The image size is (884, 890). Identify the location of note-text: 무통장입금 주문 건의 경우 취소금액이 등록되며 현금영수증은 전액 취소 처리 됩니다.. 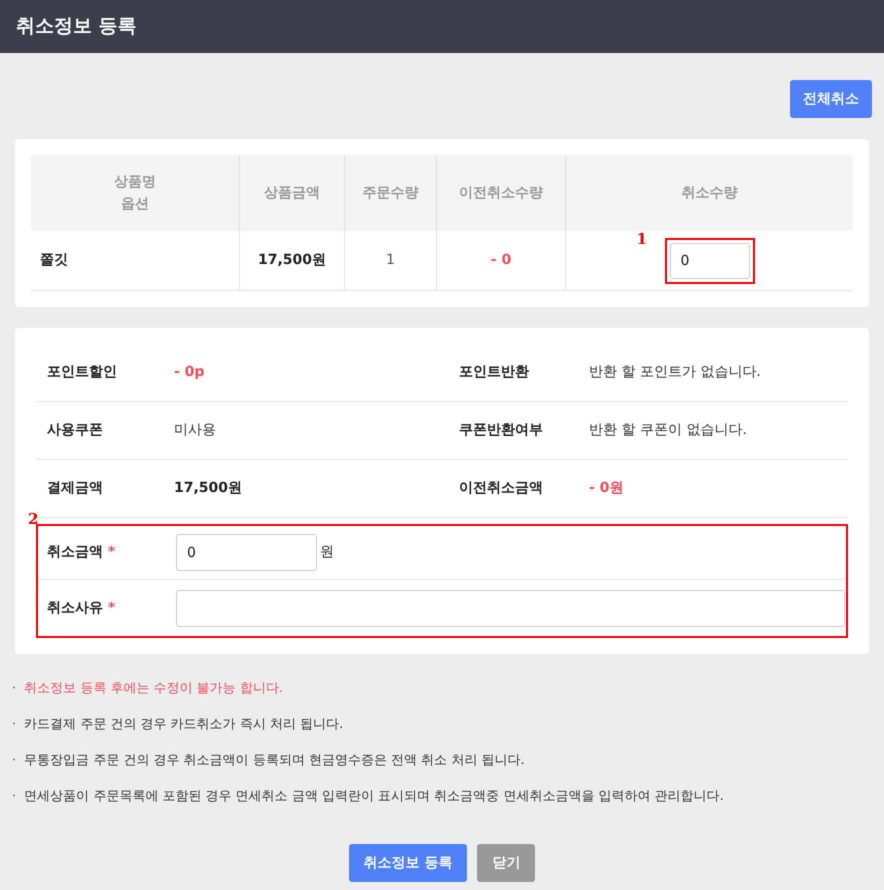
(274, 761).